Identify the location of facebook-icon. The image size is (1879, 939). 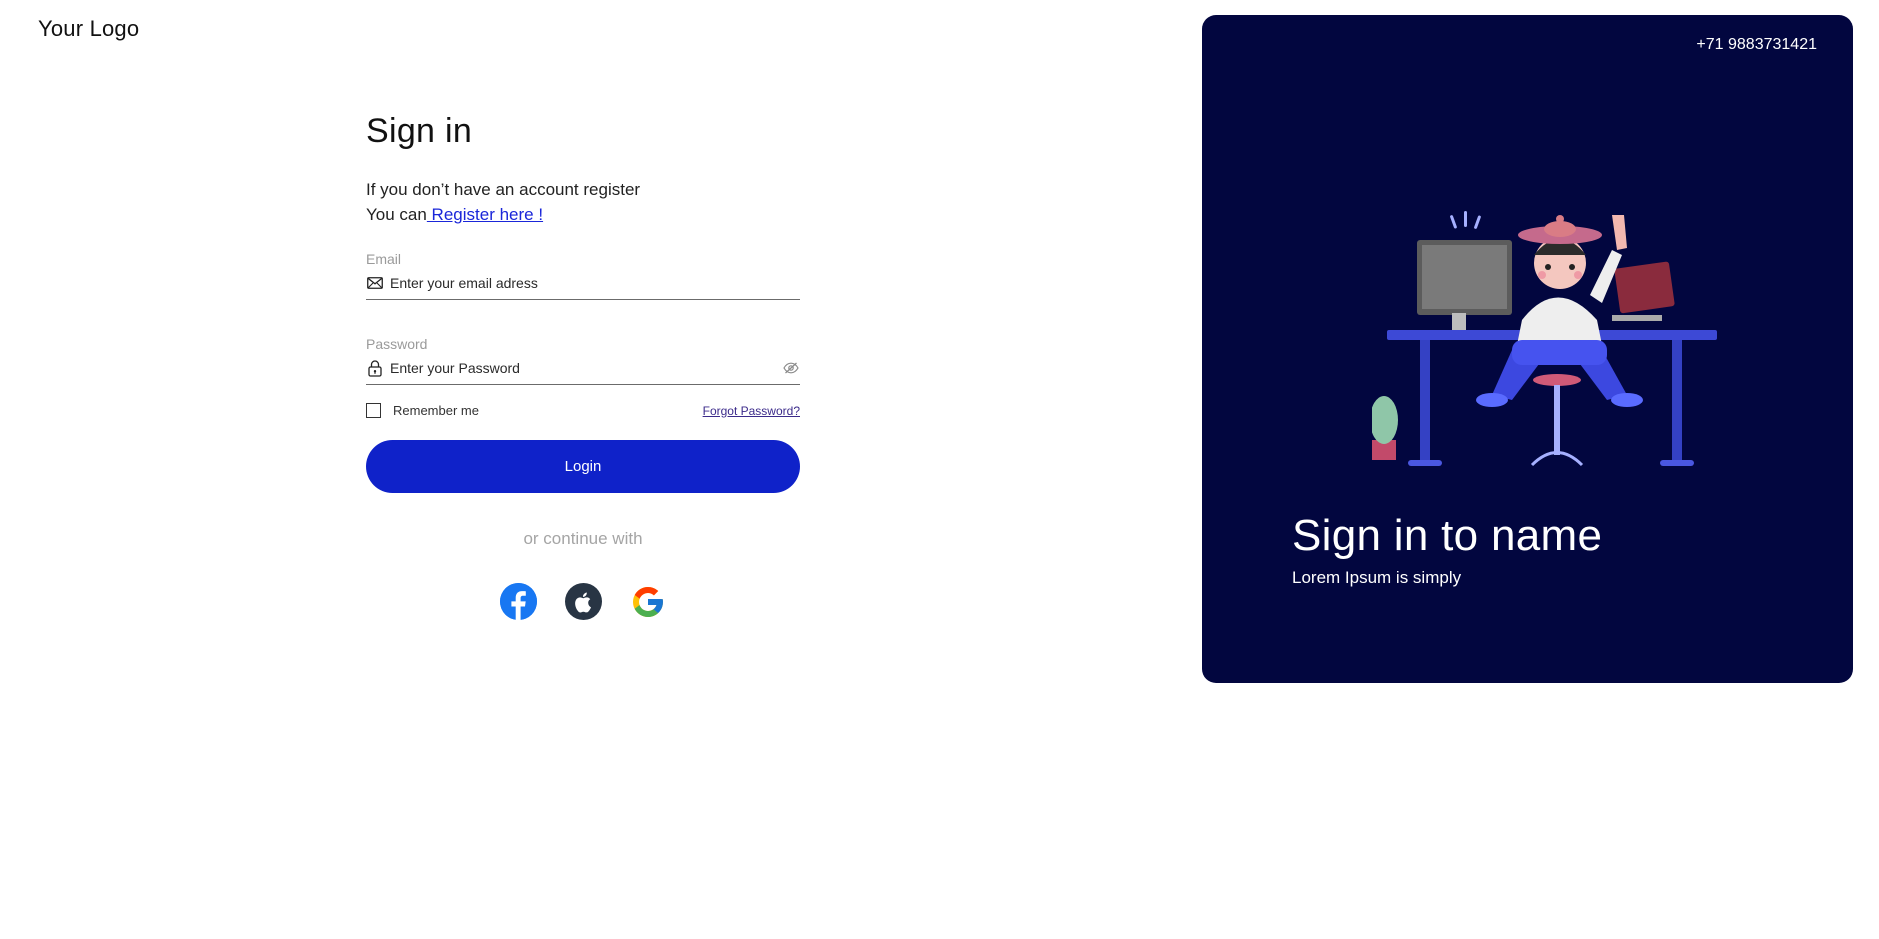
(518, 601).